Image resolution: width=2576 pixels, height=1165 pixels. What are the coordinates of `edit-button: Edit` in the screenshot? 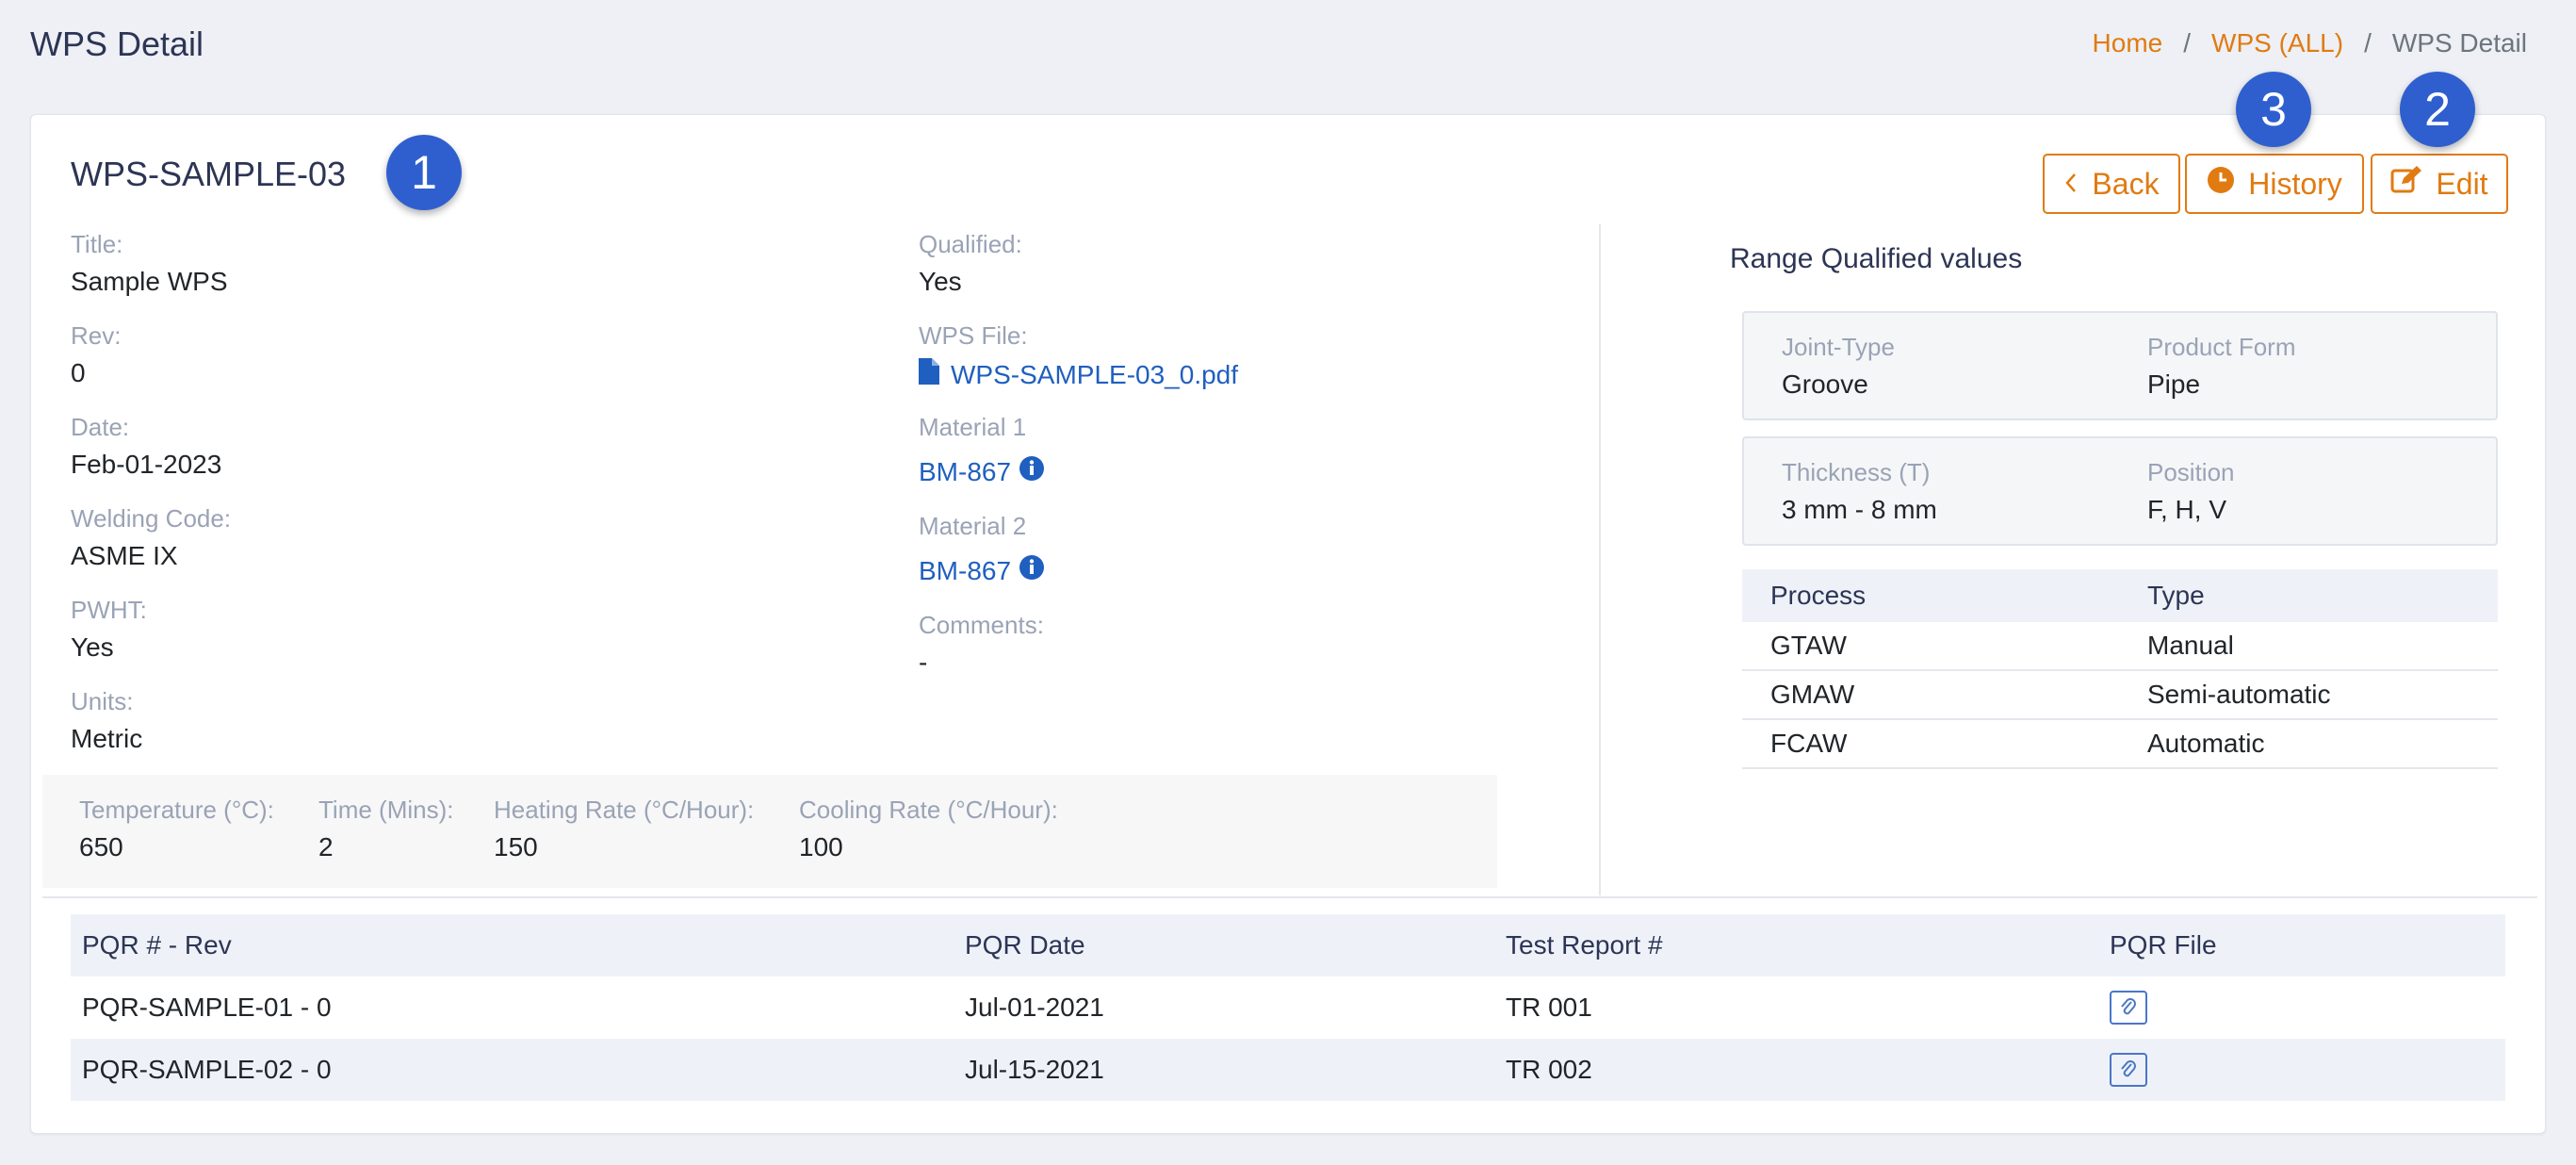 It's located at (2439, 184).